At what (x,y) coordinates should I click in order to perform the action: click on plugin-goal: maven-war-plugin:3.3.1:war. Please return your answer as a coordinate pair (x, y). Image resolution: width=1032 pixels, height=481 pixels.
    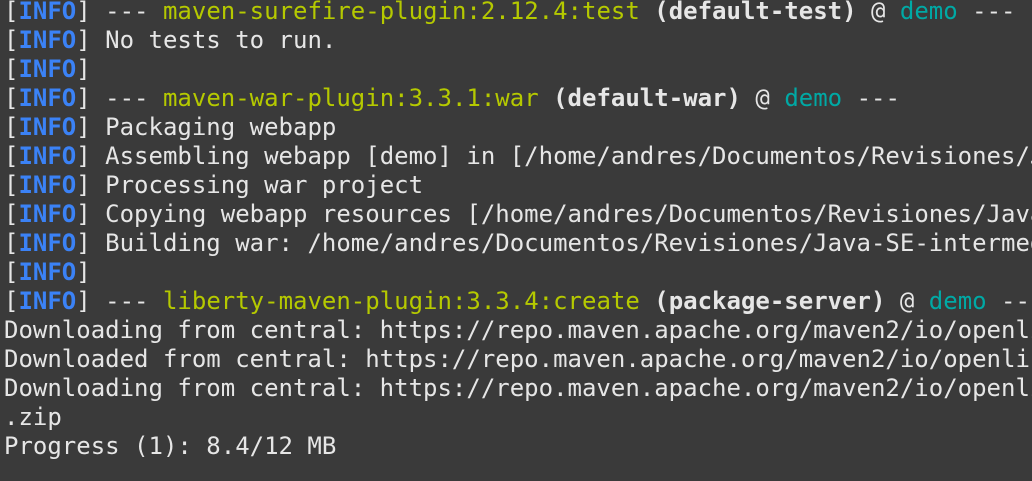
    Looking at the image, I should click on (350, 98).